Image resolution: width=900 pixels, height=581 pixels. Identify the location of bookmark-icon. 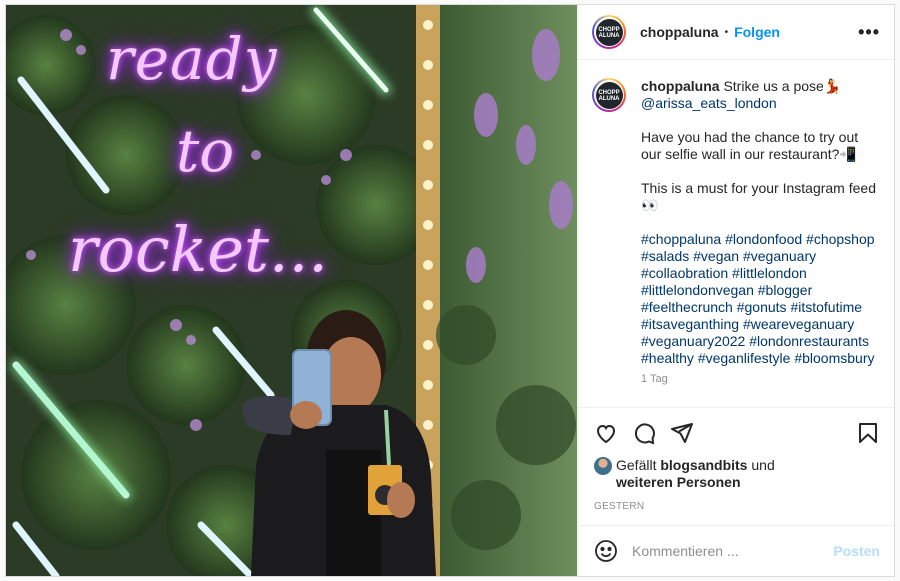
(868, 433).